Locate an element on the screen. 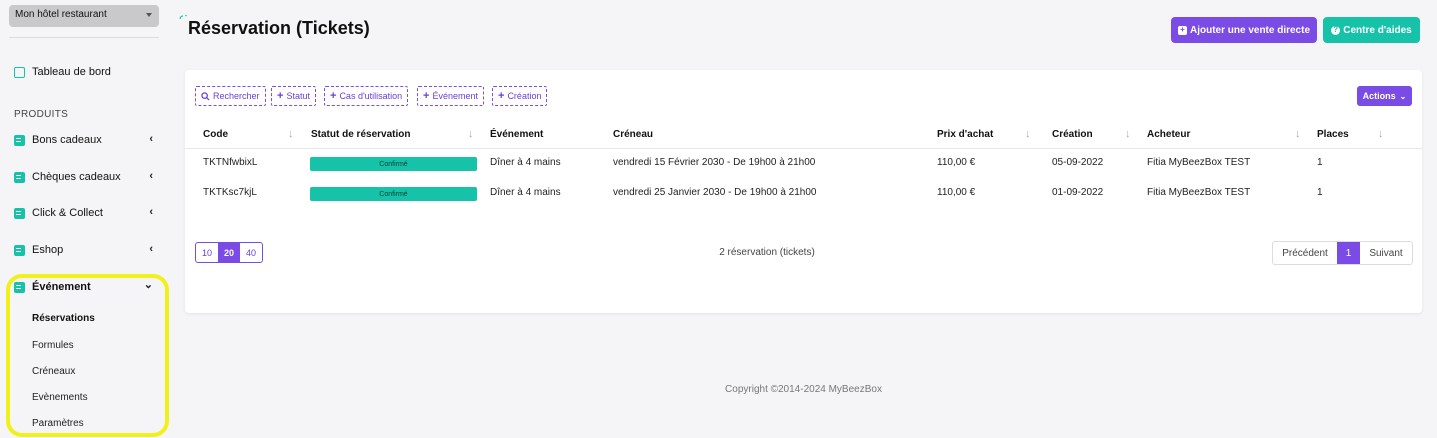  sidebar-item-dashboard: Tableau de bord is located at coordinates (86, 72).